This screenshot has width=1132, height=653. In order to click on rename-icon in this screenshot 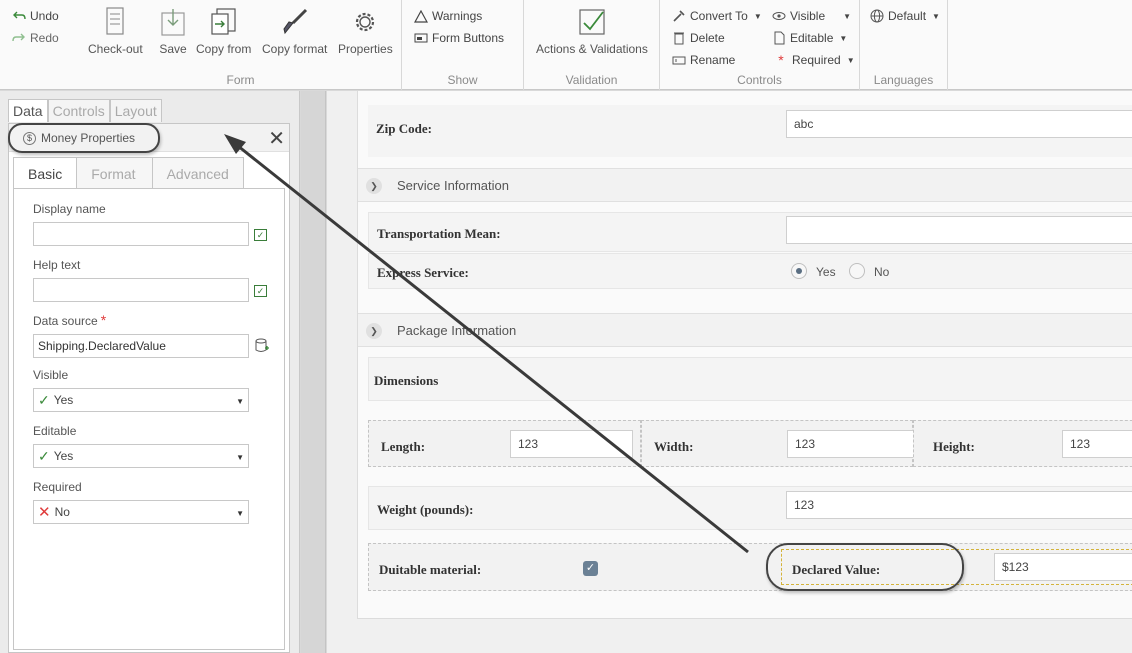, I will do `click(679, 60)`.